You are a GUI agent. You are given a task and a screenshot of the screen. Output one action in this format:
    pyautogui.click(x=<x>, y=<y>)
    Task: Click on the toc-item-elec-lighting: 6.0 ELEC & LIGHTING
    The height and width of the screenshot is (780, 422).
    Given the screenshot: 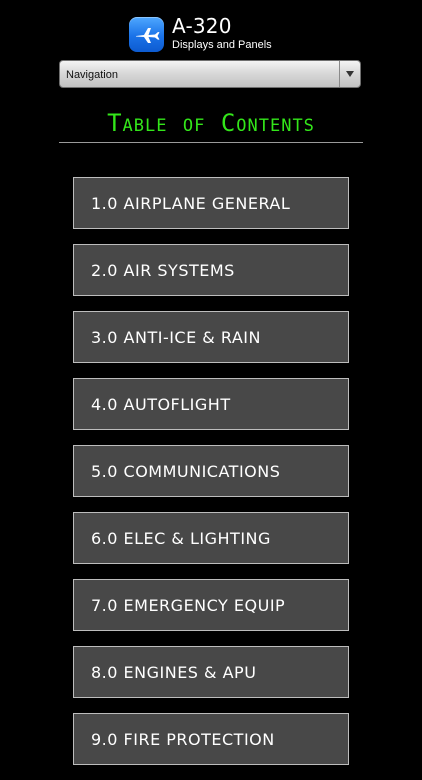 What is the action you would take?
    pyautogui.click(x=211, y=538)
    